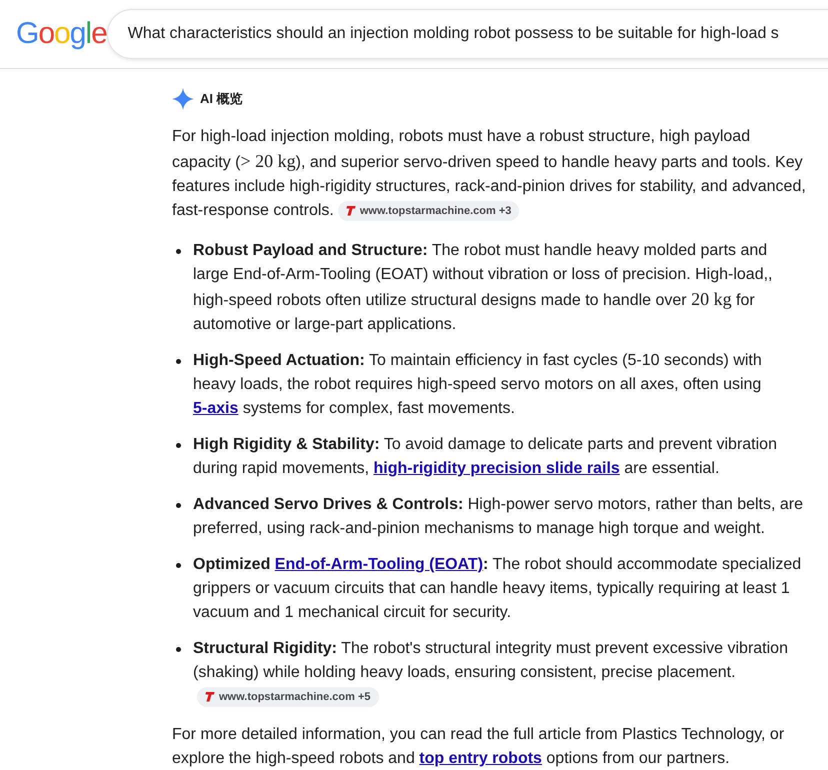 The image size is (828, 770). What do you see at coordinates (478, 385) in the screenshot?
I see `bullet-paragraph: High-Speed Actuation: To maintain efficiency in fast cycles (5-10 seconds) with heavy loads, the robot requires high-speed servo motors on all axes, often using 5-axis systems for complex, fast movements.` at bounding box center [478, 385].